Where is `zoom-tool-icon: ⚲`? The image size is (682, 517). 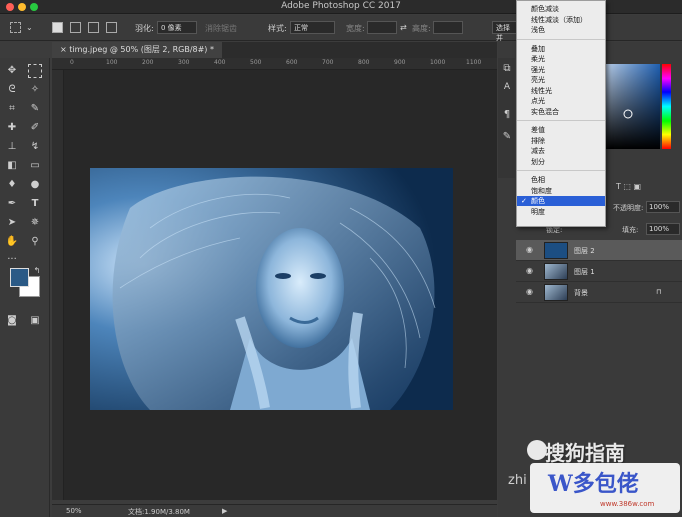 zoom-tool-icon: ⚲ is located at coordinates (35, 242).